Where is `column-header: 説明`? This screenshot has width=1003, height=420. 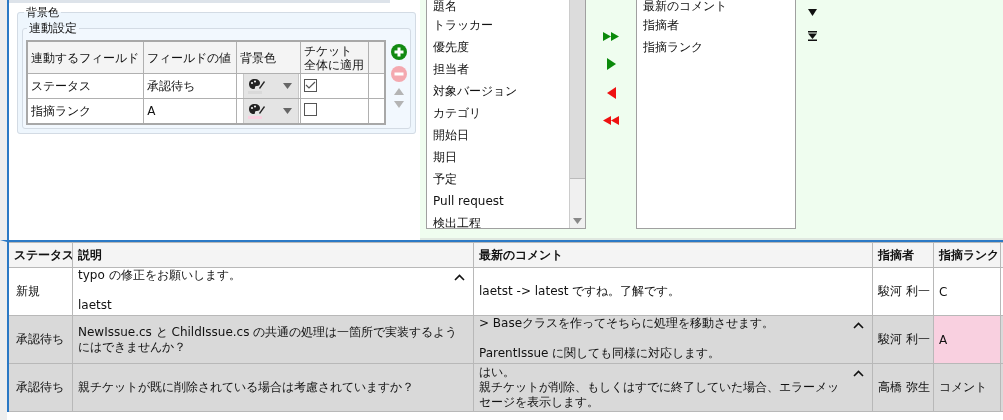
column-header: 説明 is located at coordinates (273, 255).